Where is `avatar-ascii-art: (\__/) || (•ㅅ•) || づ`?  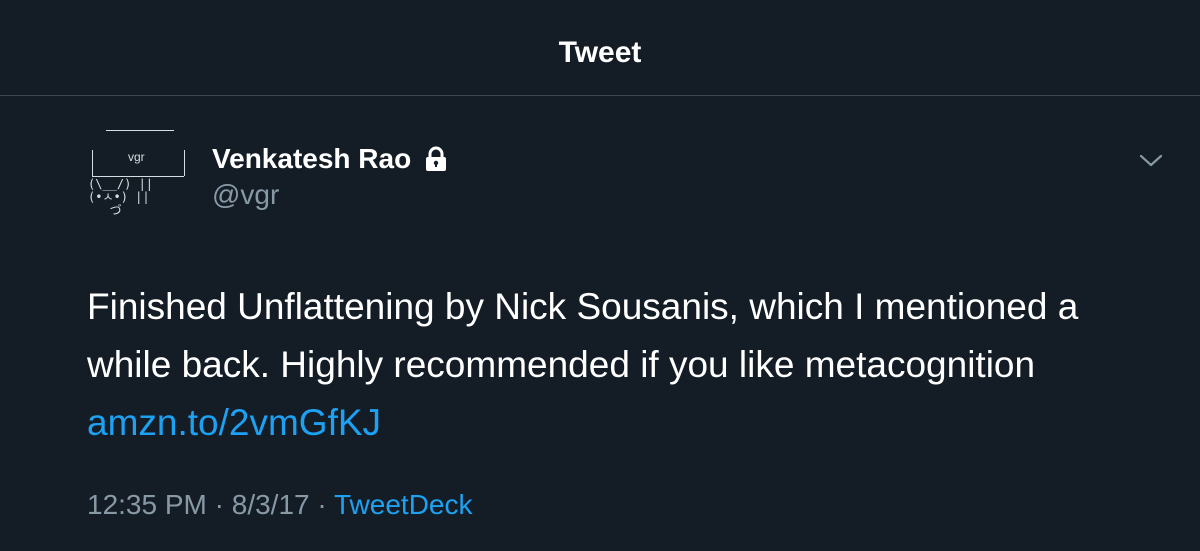 avatar-ascii-art: (\__/) || (•ㅅ•) || づ is located at coordinates (120, 197).